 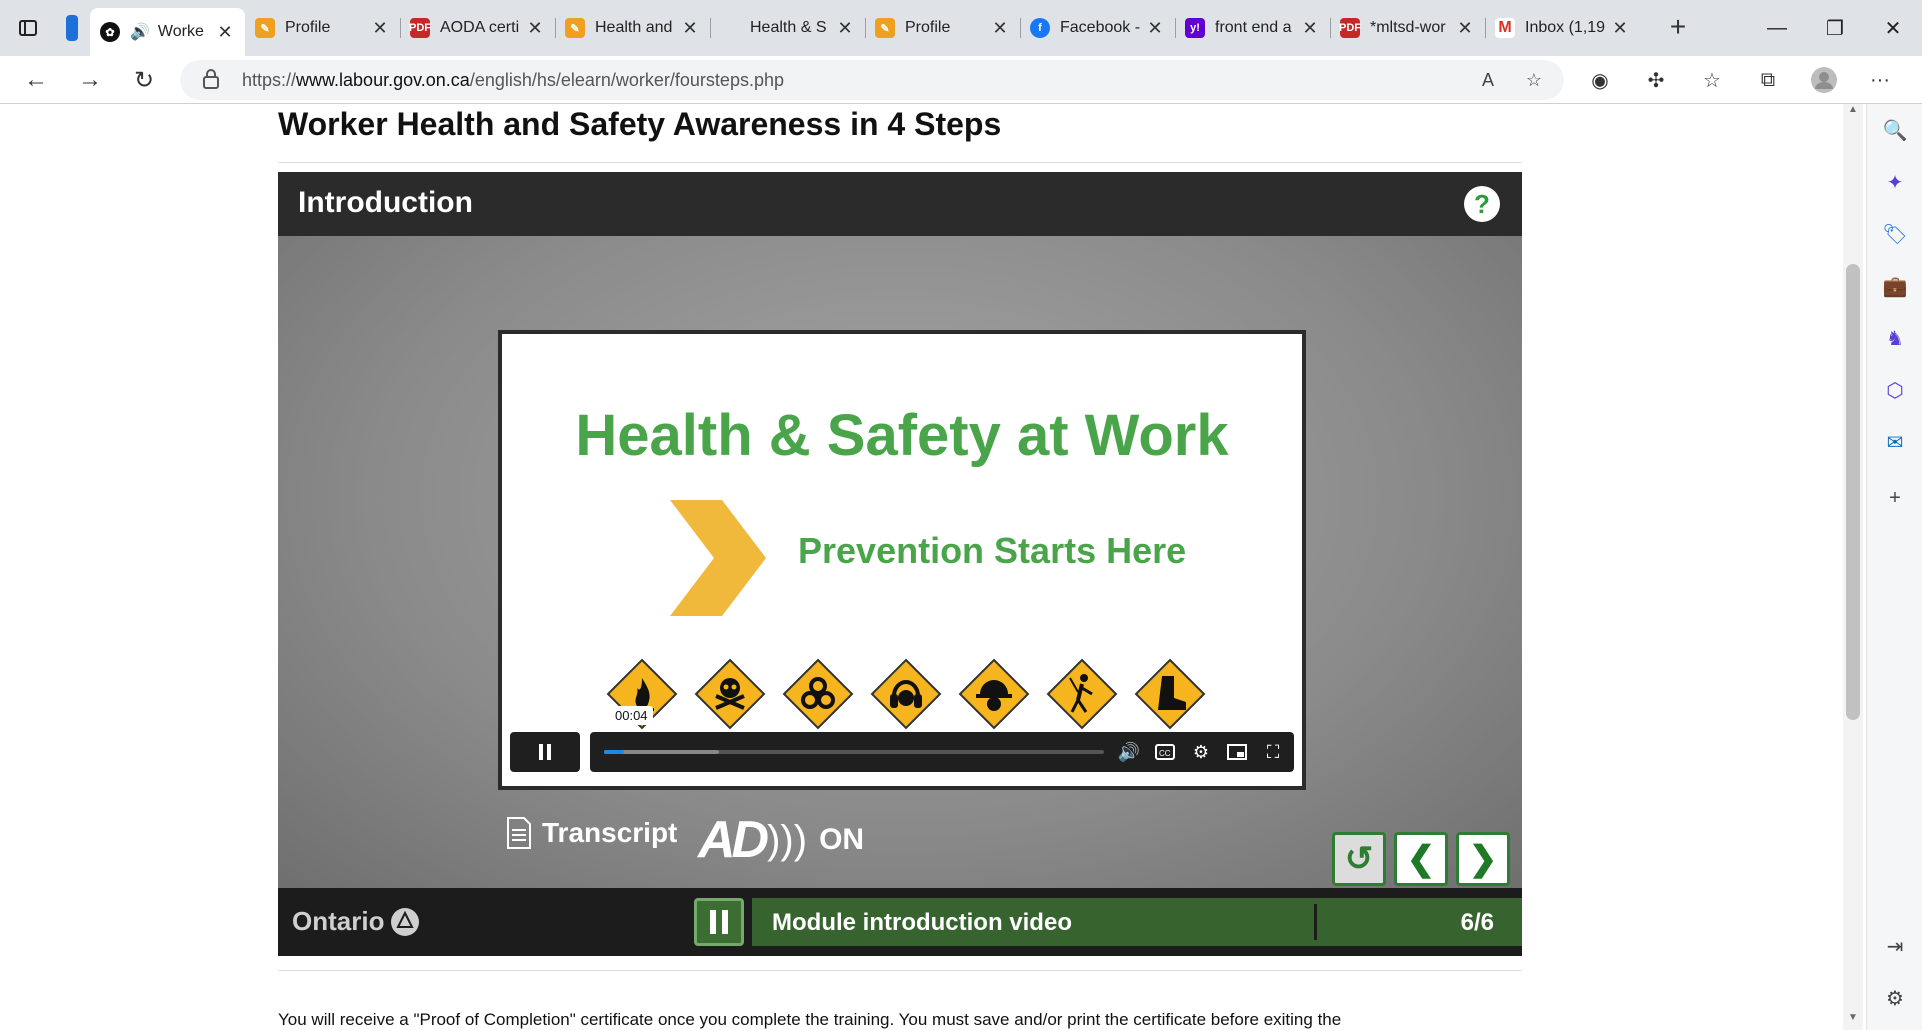 What do you see at coordinates (110, 32) in the screenshot?
I see `ontario-trillium-icon: ✿` at bounding box center [110, 32].